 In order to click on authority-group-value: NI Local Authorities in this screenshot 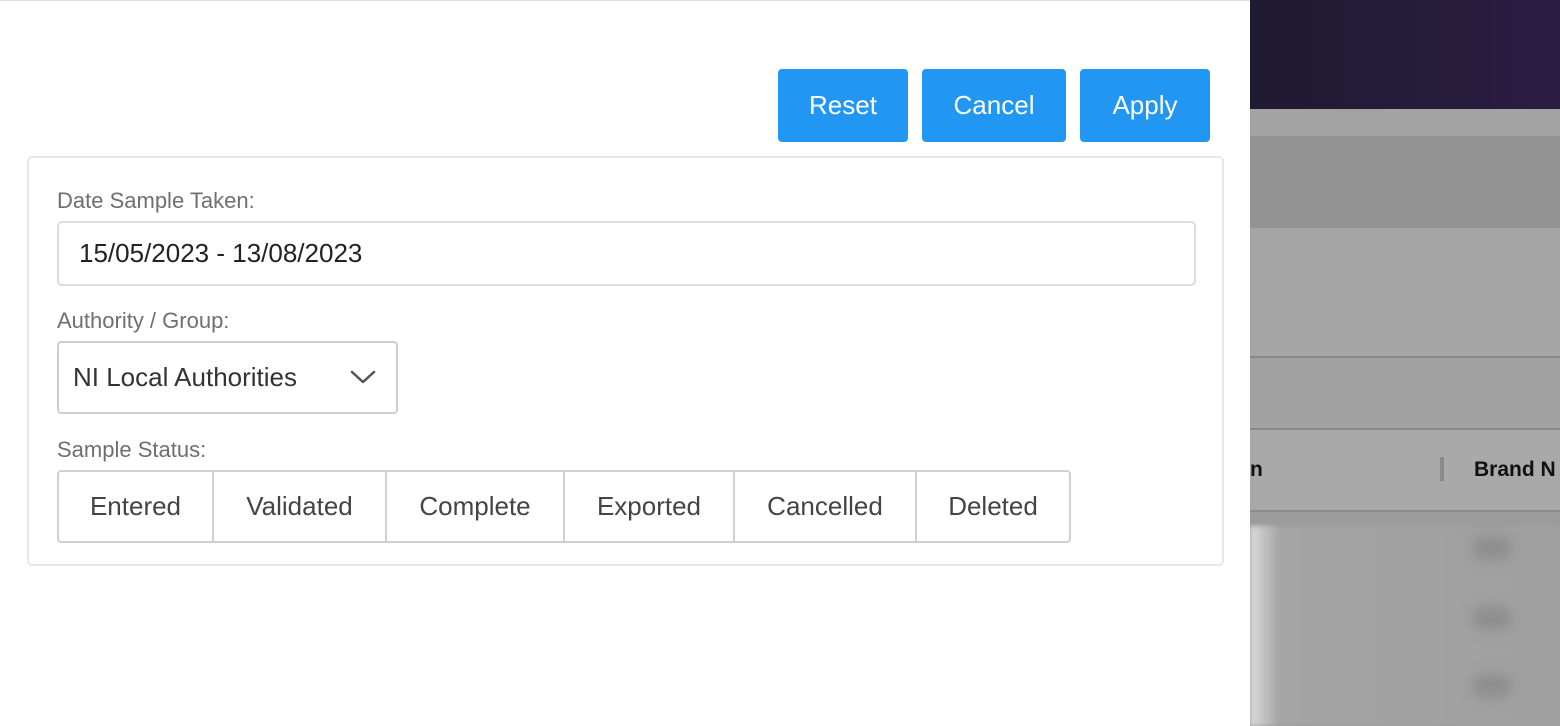, I will do `click(185, 377)`.